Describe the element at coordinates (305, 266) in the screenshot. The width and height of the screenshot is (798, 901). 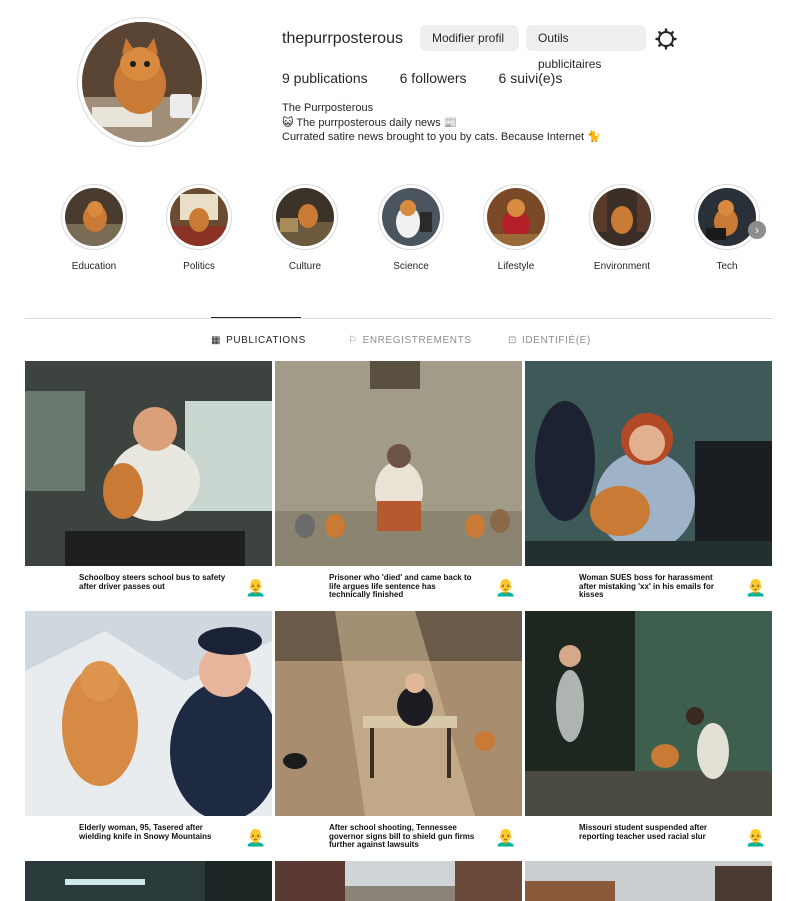
I see `highlight-label: Culture` at that location.